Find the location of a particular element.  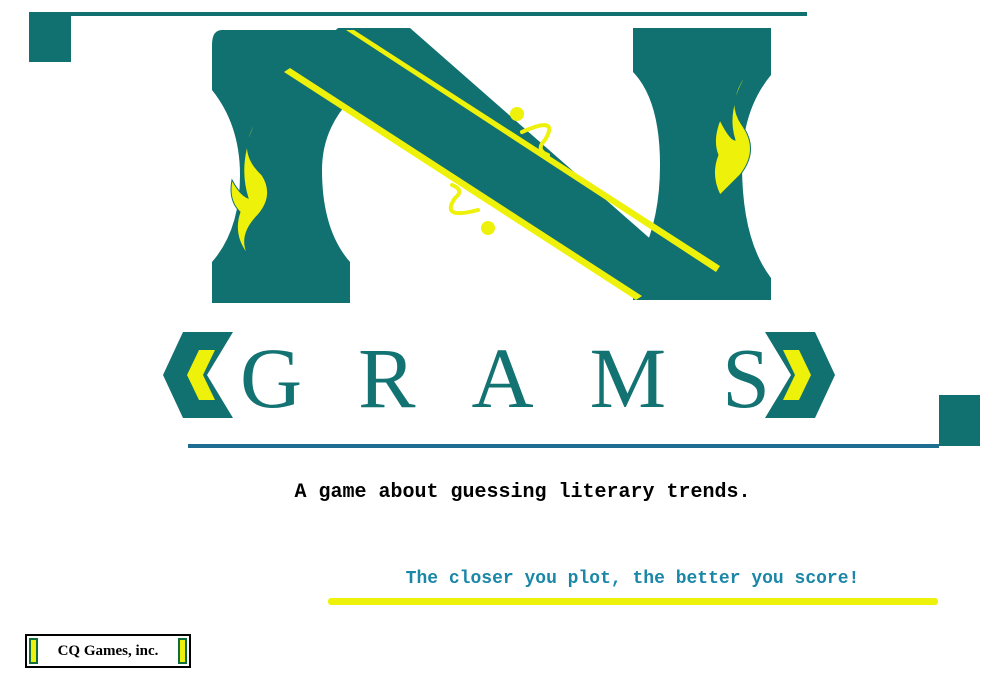

wordmark-letter: R is located at coordinates (387, 378).